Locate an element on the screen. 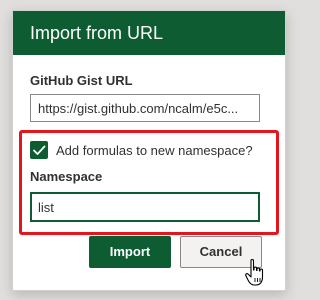  hand-pointer-icon is located at coordinates (254, 272).